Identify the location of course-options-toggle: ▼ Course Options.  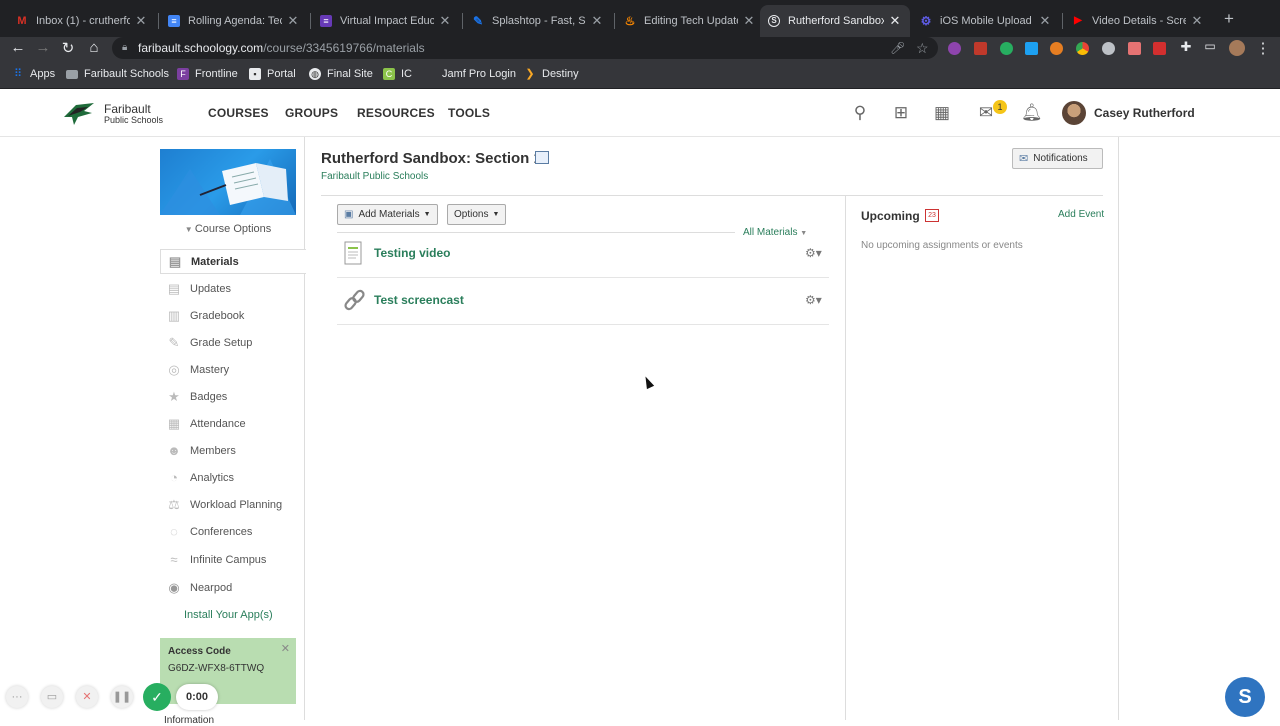
(228, 229).